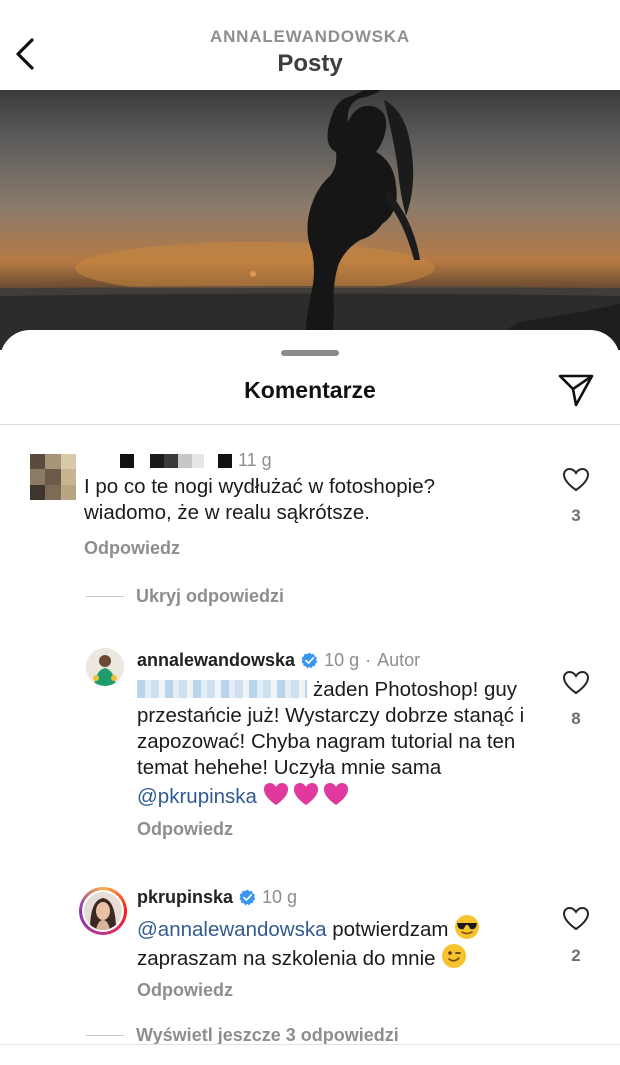 The image size is (620, 1065). I want to click on reply-header: pkrupinska 10 g, so click(217, 897).